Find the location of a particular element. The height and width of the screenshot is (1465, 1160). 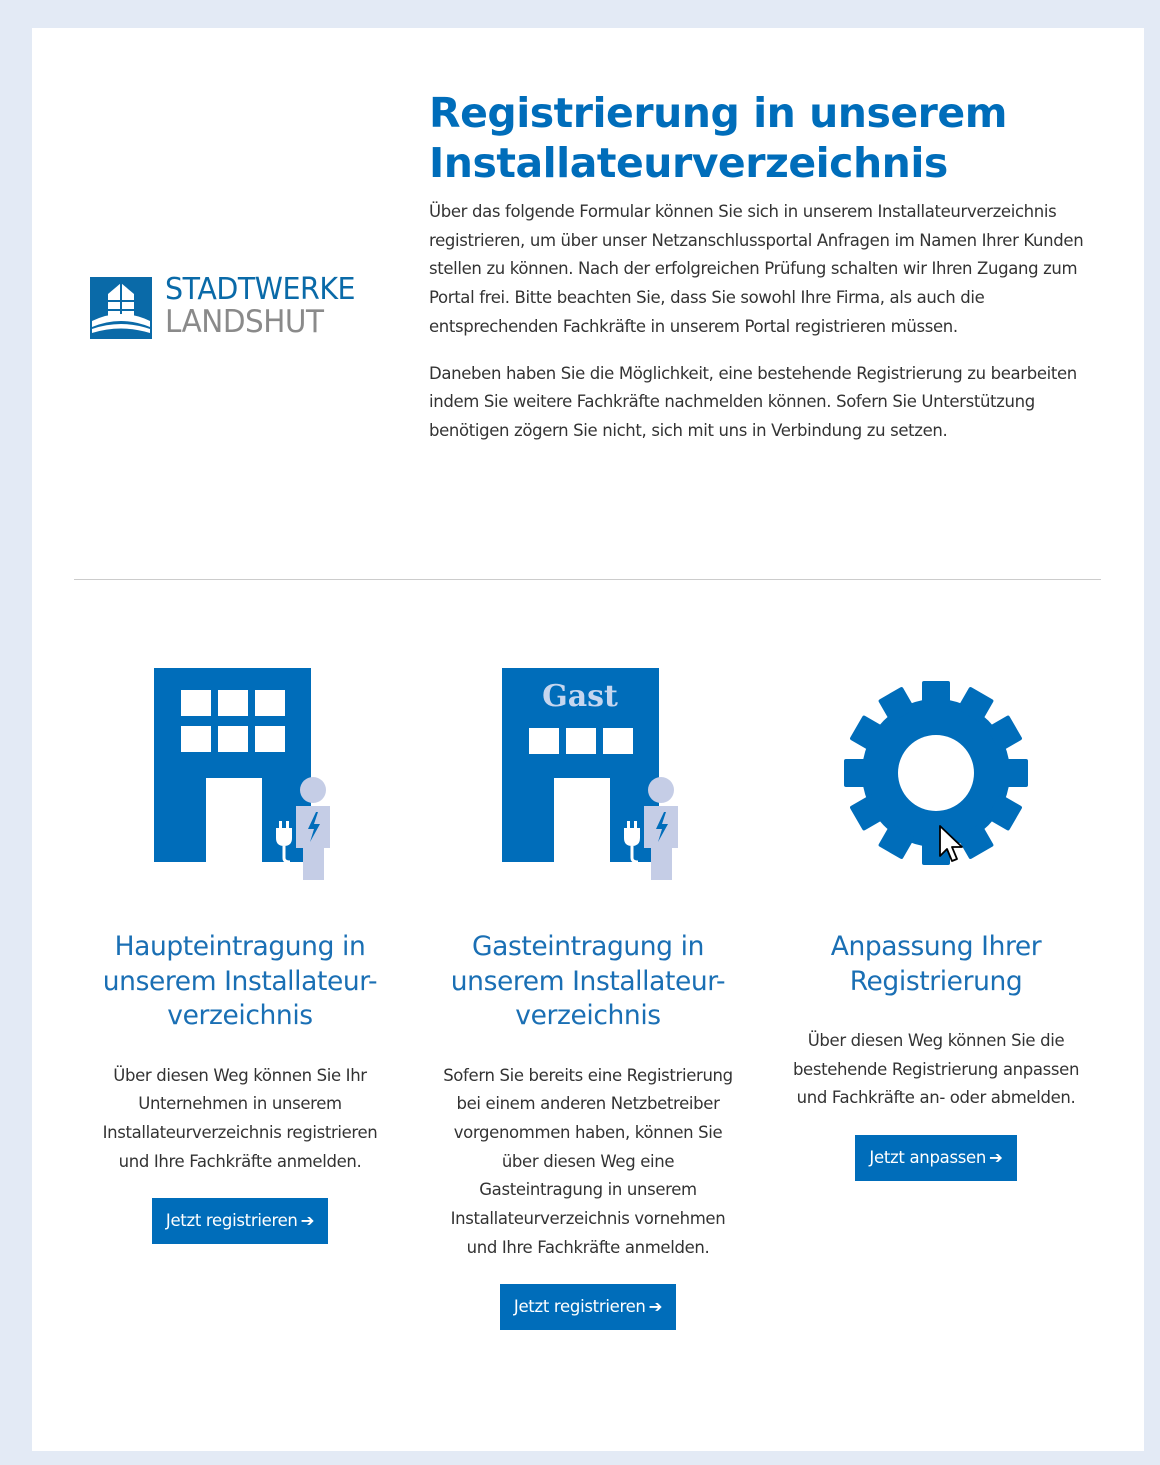

logo-text-landshut: LANDSHUT is located at coordinates (244, 322).